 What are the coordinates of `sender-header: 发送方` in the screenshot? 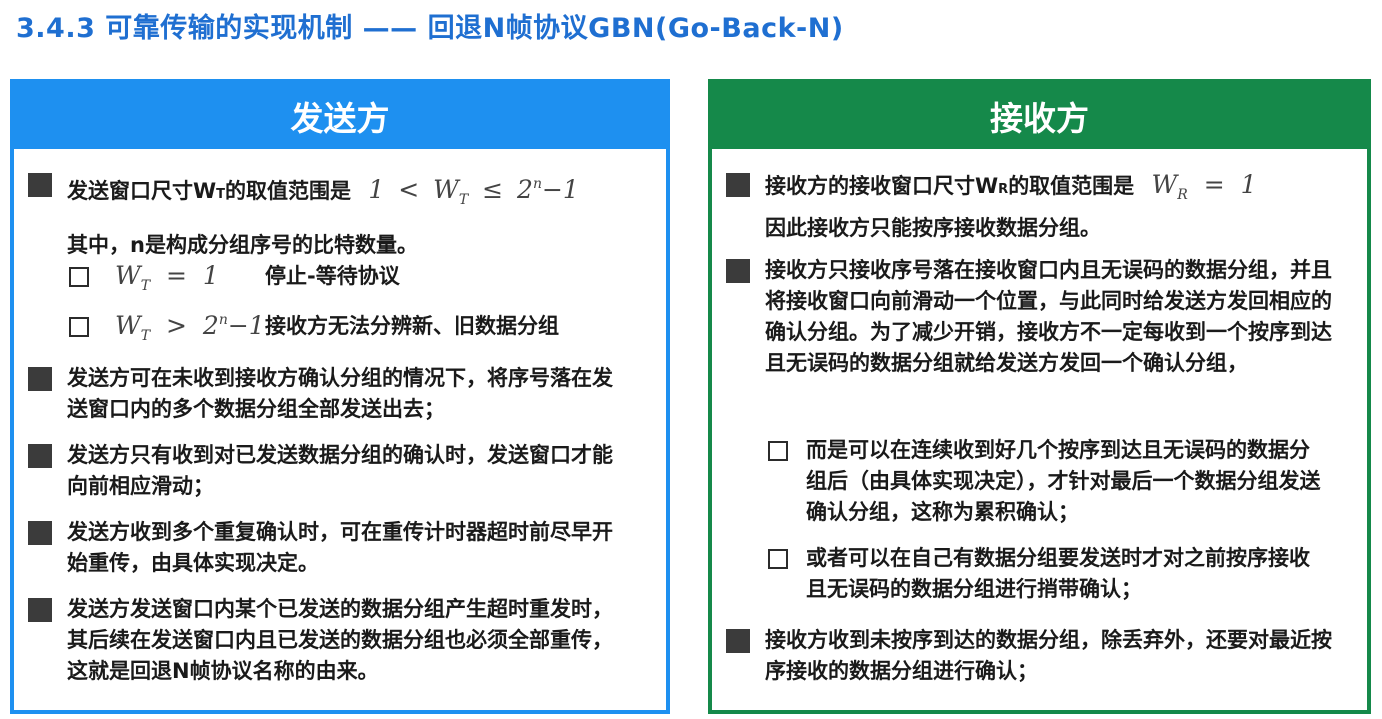 It's located at (340, 116).